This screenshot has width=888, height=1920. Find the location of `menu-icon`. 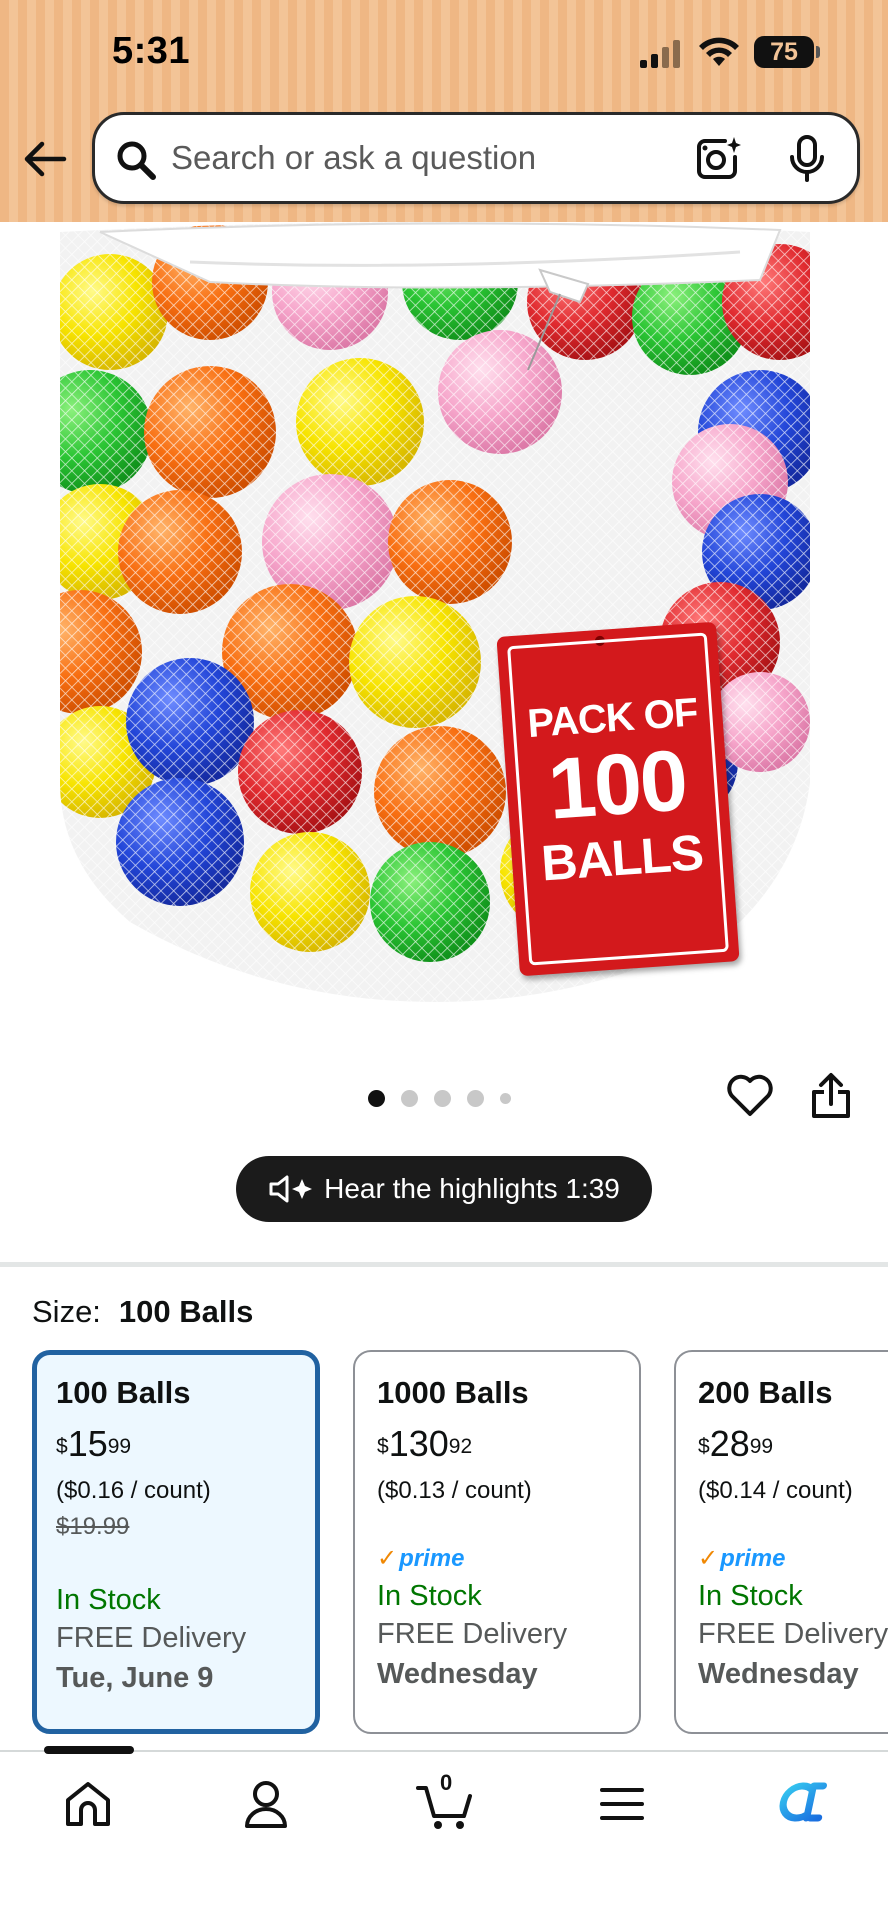

menu-icon is located at coordinates (622, 1804).